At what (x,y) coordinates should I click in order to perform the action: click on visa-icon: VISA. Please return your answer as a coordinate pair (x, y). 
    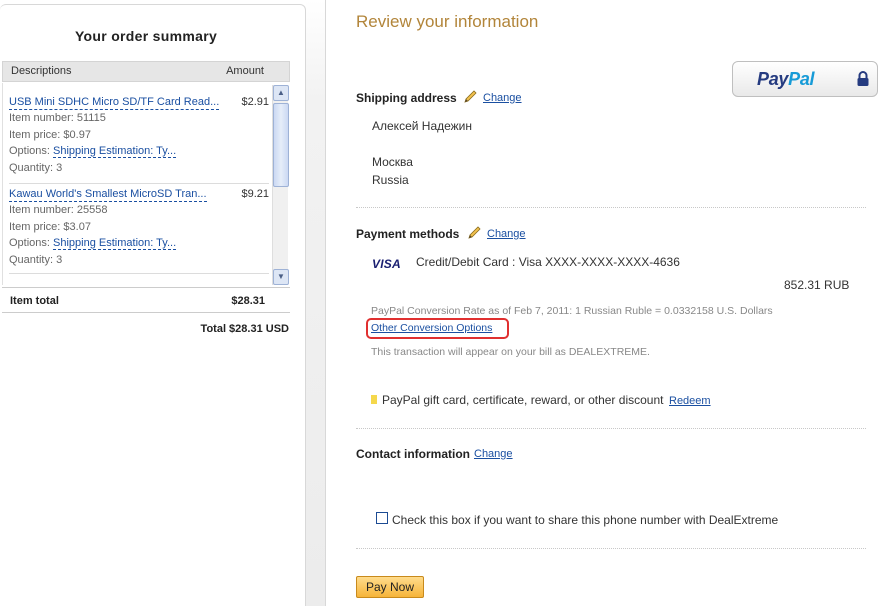
    Looking at the image, I should click on (386, 264).